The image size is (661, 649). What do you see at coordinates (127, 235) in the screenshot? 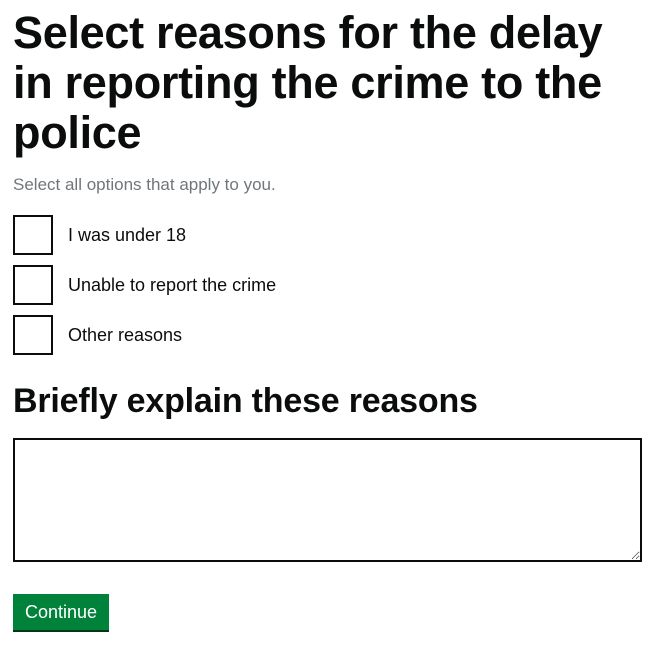
I see `checkbox-label: I was under 18` at bounding box center [127, 235].